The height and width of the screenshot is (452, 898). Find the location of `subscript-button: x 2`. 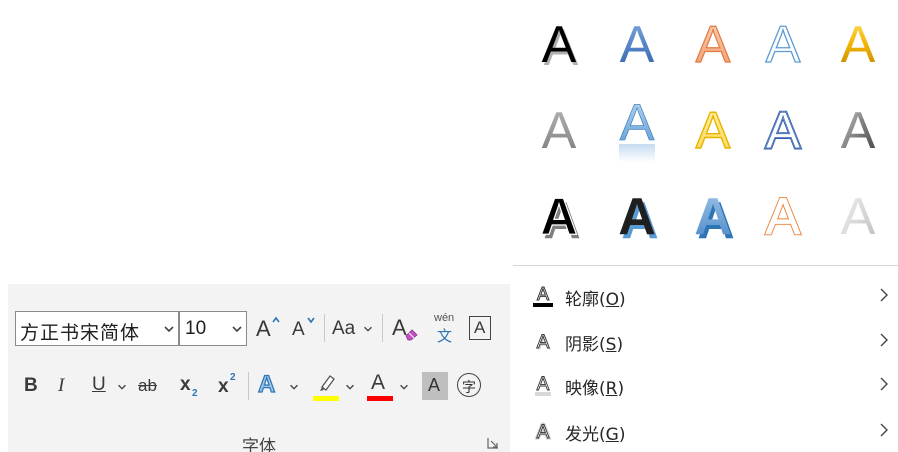

subscript-button: x 2 is located at coordinates (189, 386).